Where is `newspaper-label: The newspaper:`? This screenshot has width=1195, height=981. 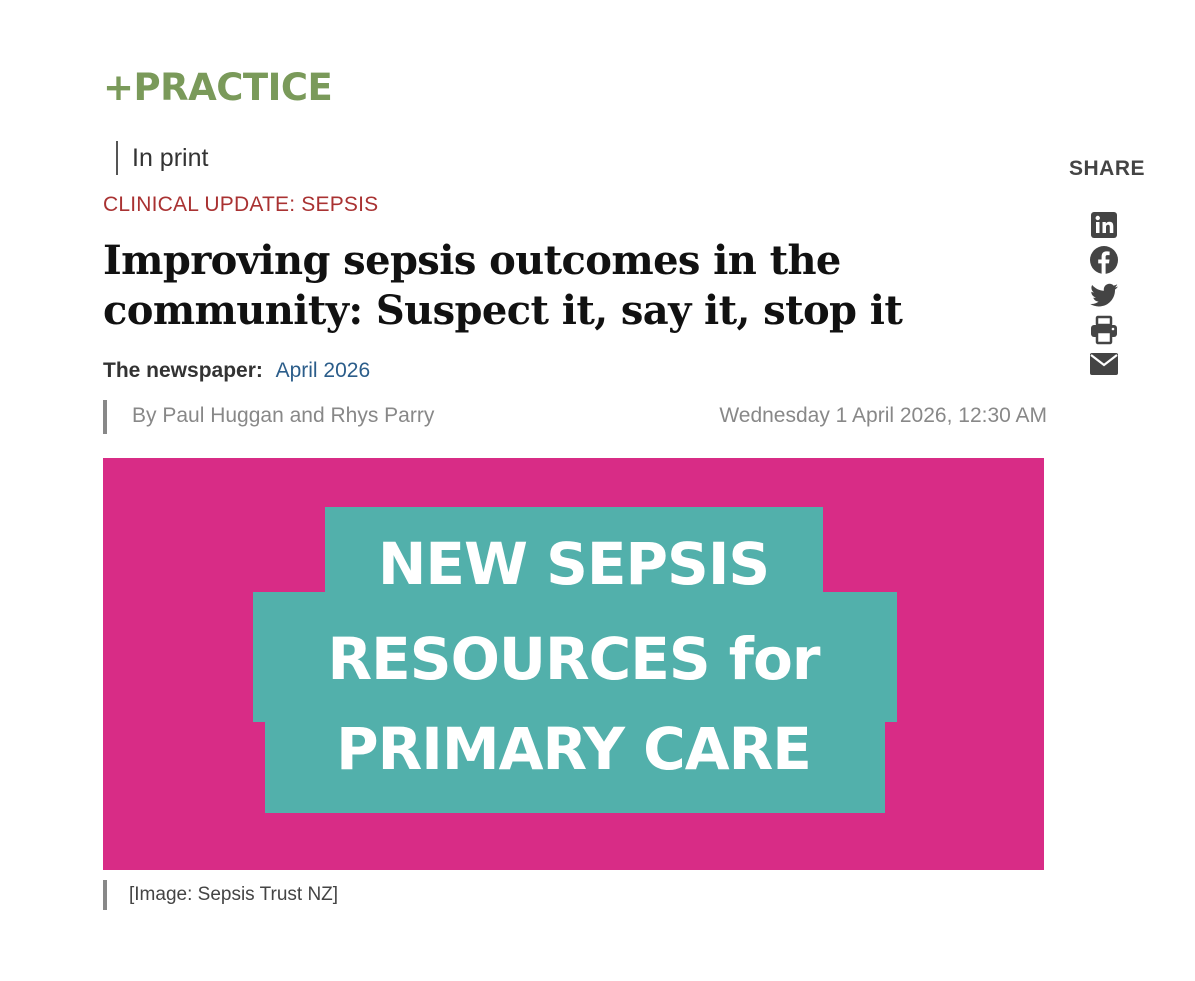 newspaper-label: The newspaper: is located at coordinates (183, 370).